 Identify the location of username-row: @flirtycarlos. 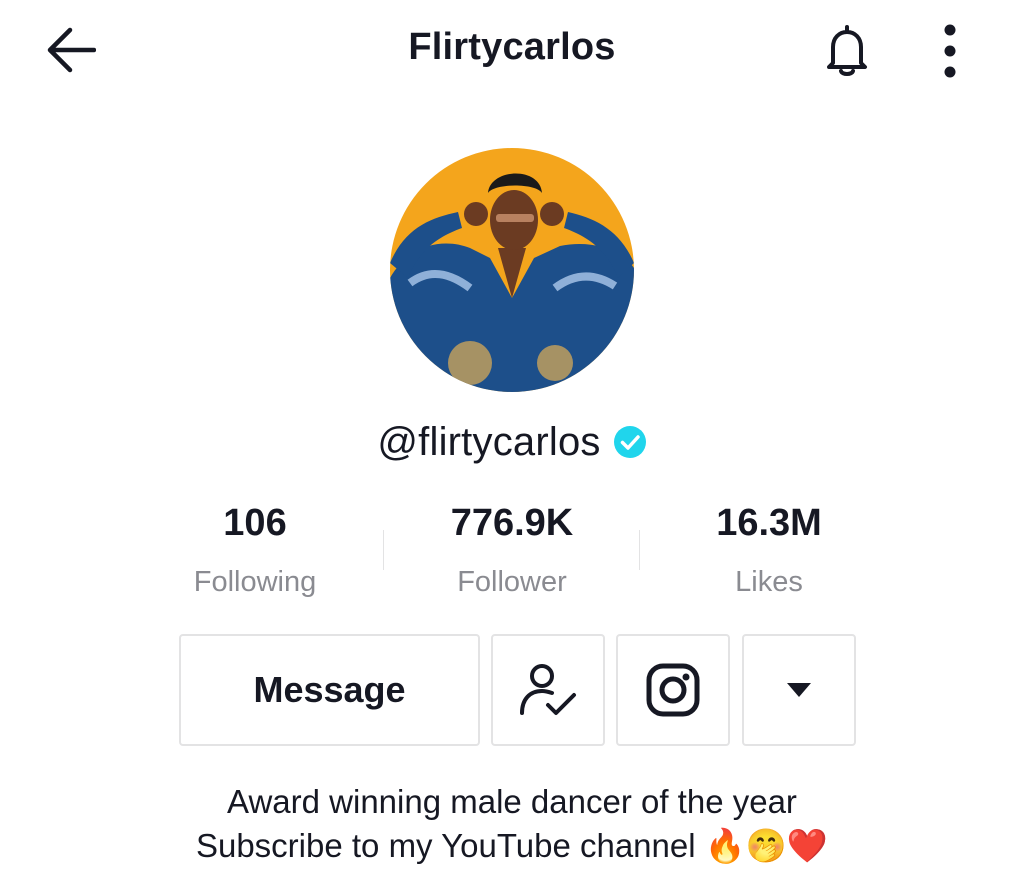
(512, 442).